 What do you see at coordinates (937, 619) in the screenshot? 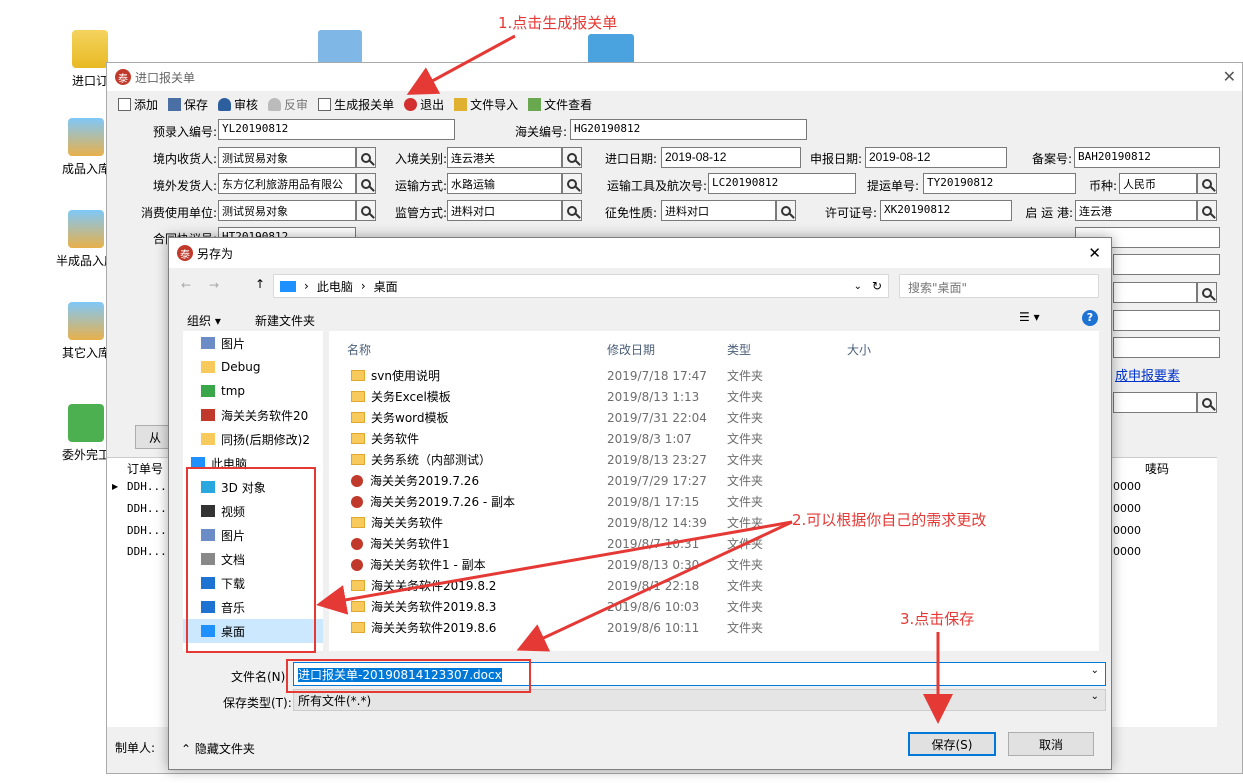
I see `annotation-step3: 3.点击保存` at bounding box center [937, 619].